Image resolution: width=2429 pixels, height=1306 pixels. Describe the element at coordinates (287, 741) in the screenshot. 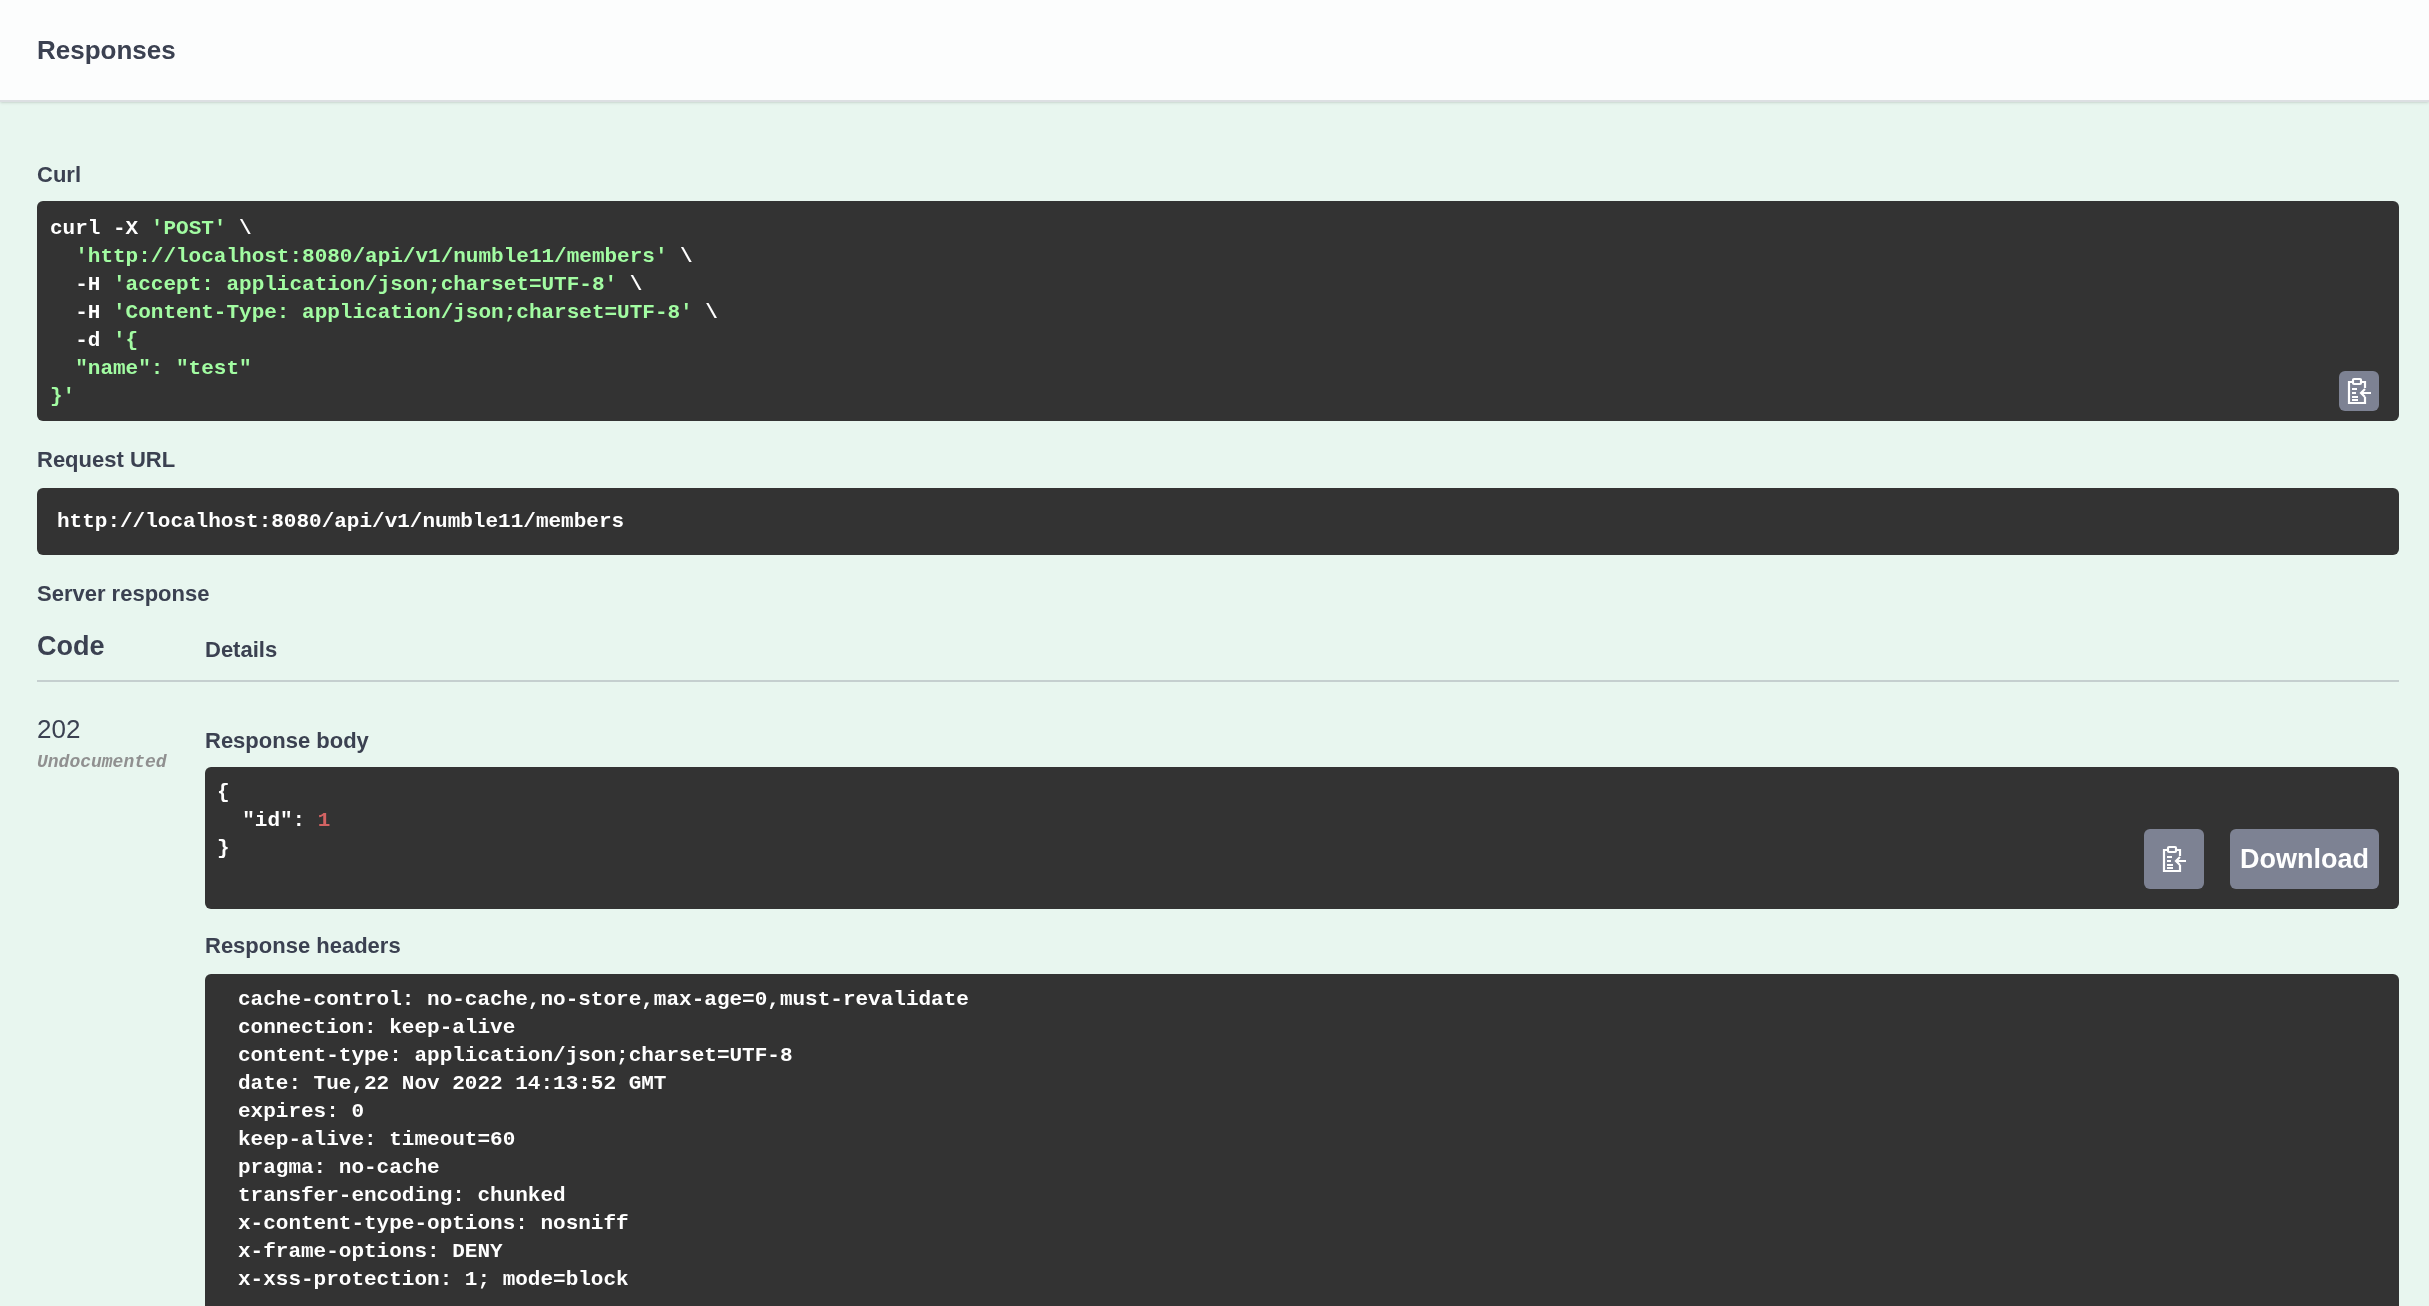

I see `response-body-label: Response body` at that location.